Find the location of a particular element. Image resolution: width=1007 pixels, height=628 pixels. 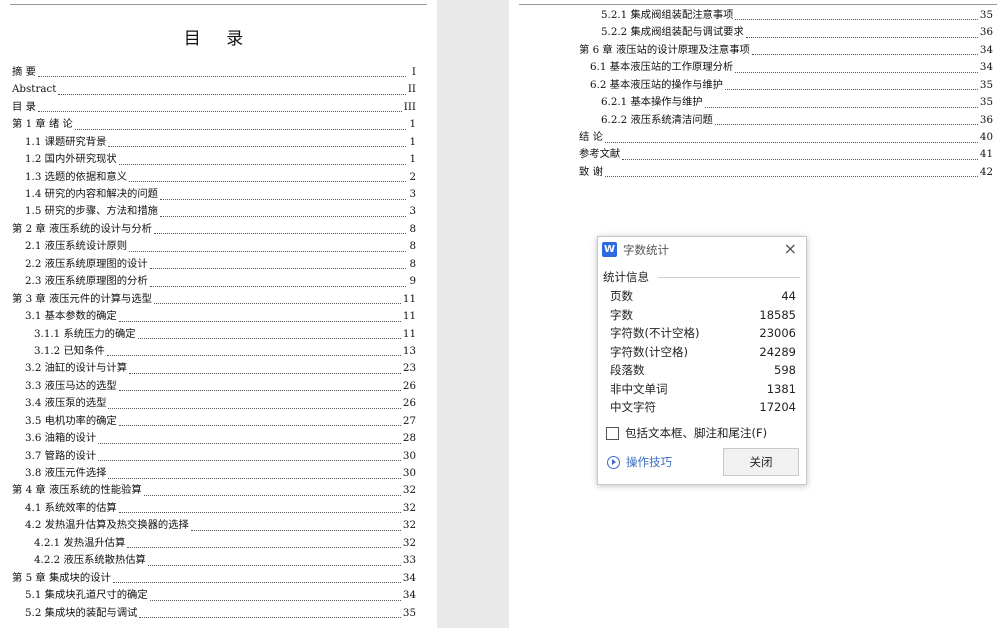

toc-entry-title: 5.2.1 集成阀组装配注意事项 is located at coordinates (667, 14).